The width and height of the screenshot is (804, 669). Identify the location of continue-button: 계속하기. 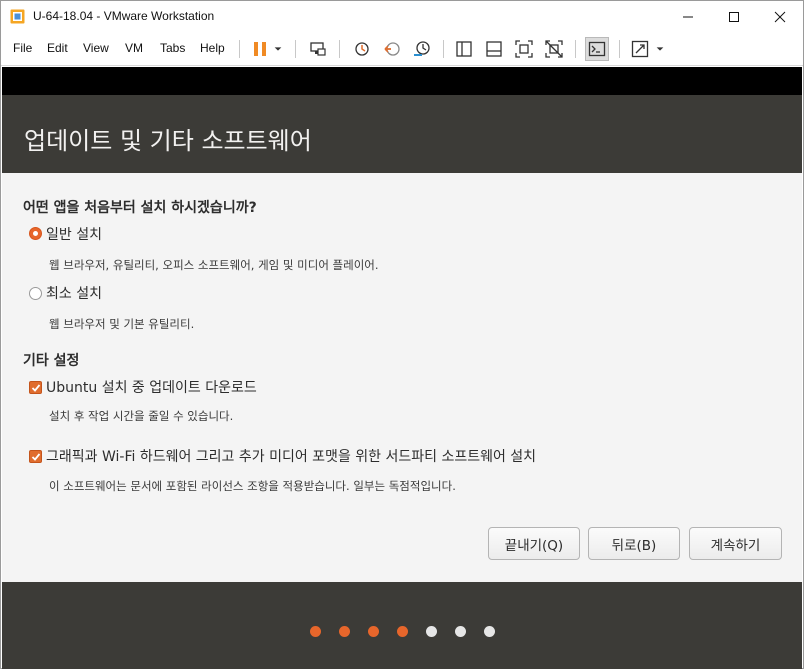
(735, 543).